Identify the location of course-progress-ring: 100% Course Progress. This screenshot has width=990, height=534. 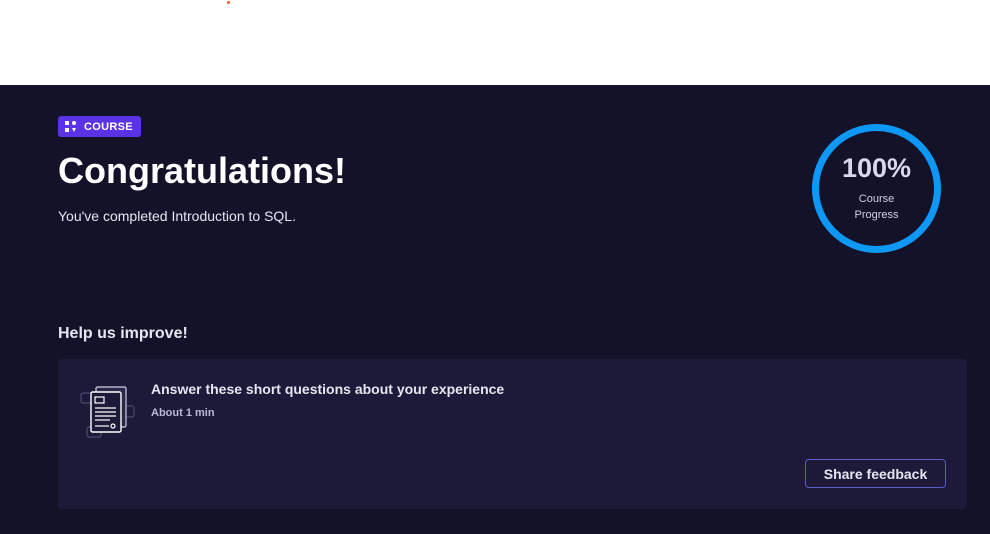
(876, 188).